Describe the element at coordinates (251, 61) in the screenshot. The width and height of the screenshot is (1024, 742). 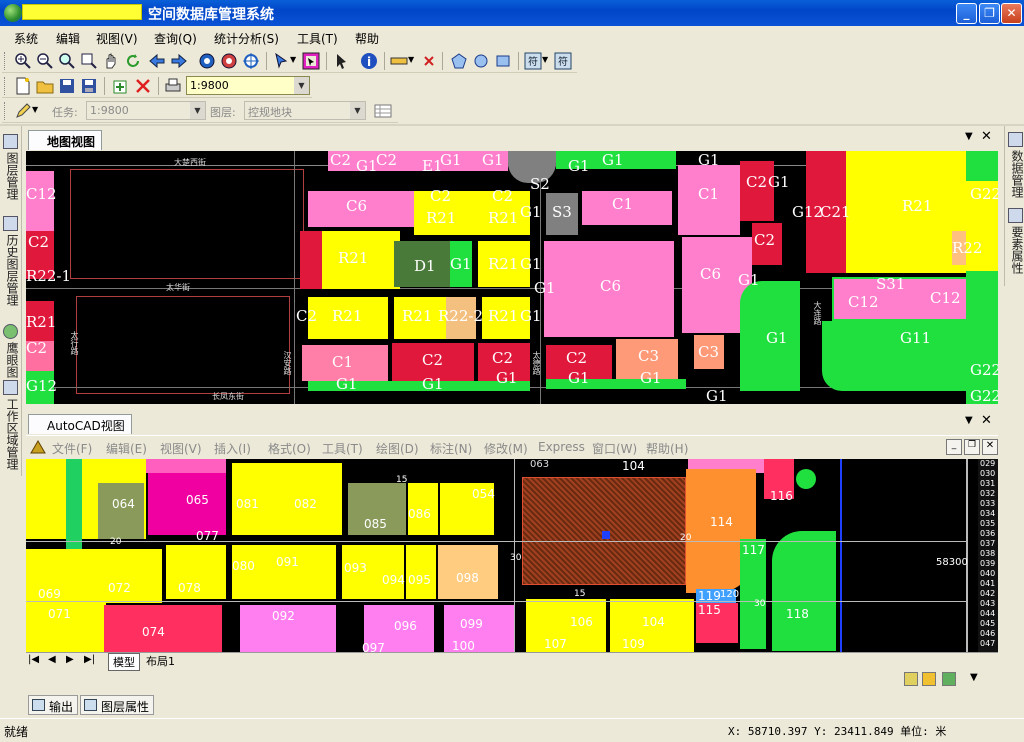
I see `center-map-icon` at that location.